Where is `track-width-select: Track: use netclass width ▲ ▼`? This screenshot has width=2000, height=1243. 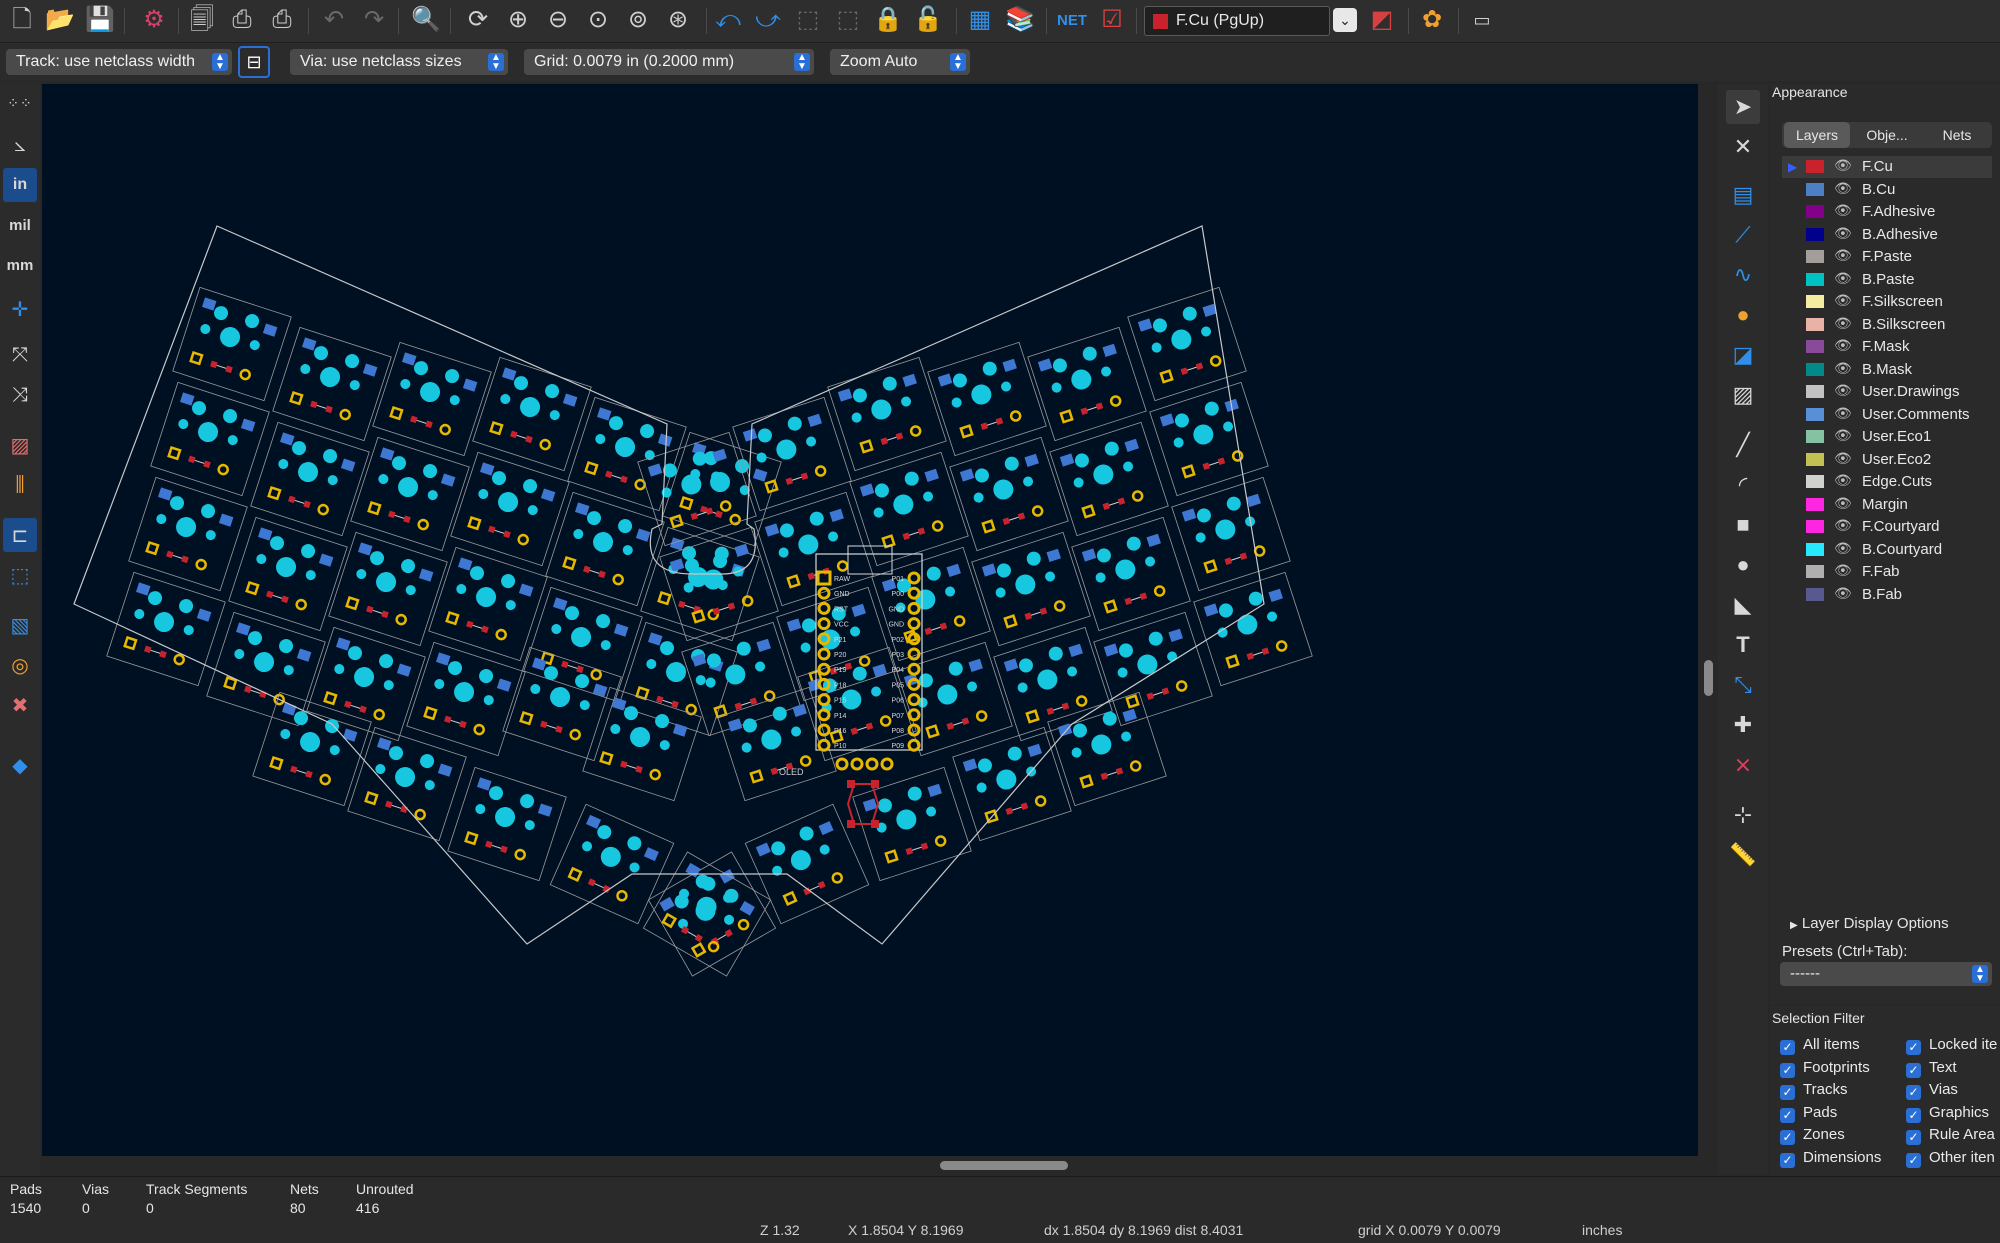 track-width-select: Track: use netclass width ▲ ▼ is located at coordinates (119, 62).